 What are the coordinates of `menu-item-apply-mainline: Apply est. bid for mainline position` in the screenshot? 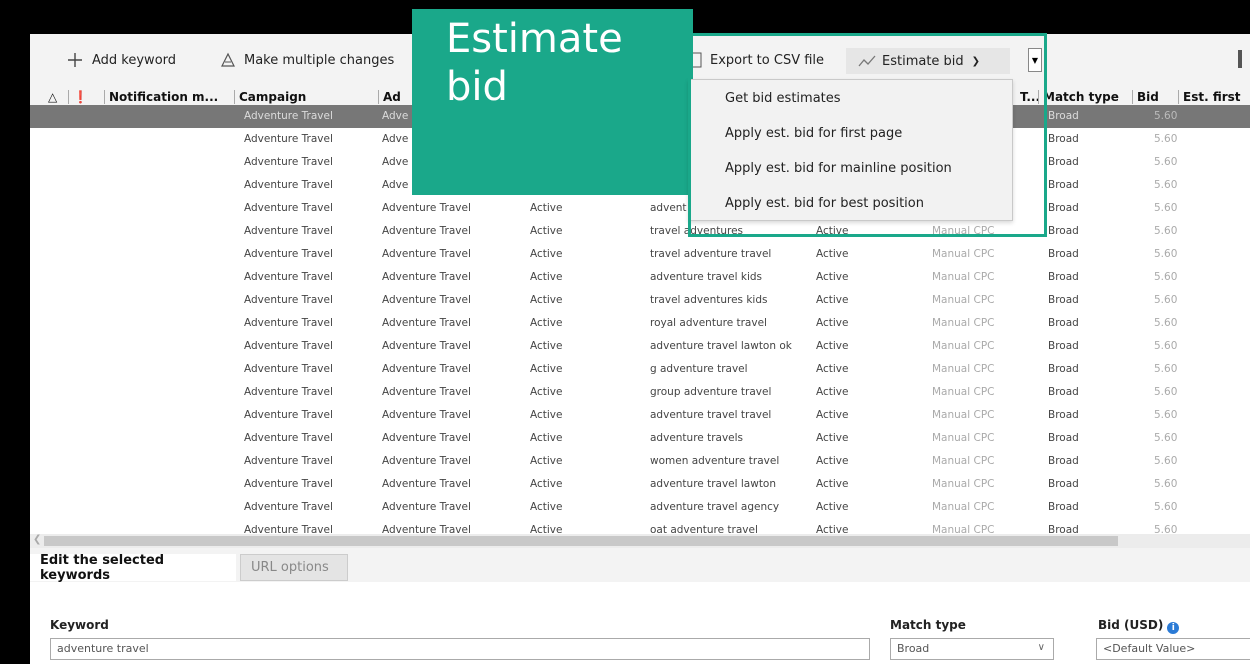 It's located at (838, 168).